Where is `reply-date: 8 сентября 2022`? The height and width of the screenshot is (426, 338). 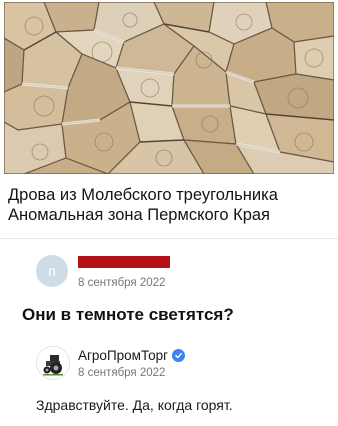
reply-date: 8 сентября 2022 is located at coordinates (122, 373).